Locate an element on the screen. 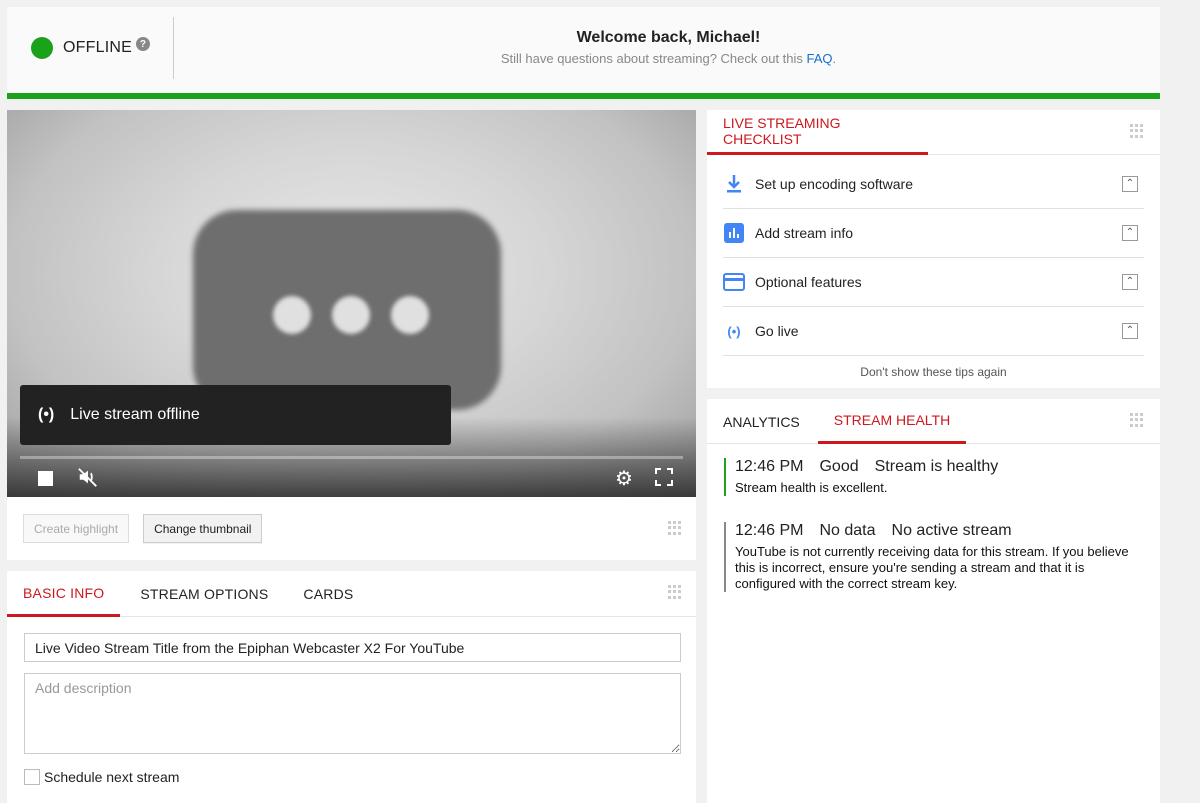 This screenshot has height=803, width=1200. tab-cards: CARDS is located at coordinates (328, 594).